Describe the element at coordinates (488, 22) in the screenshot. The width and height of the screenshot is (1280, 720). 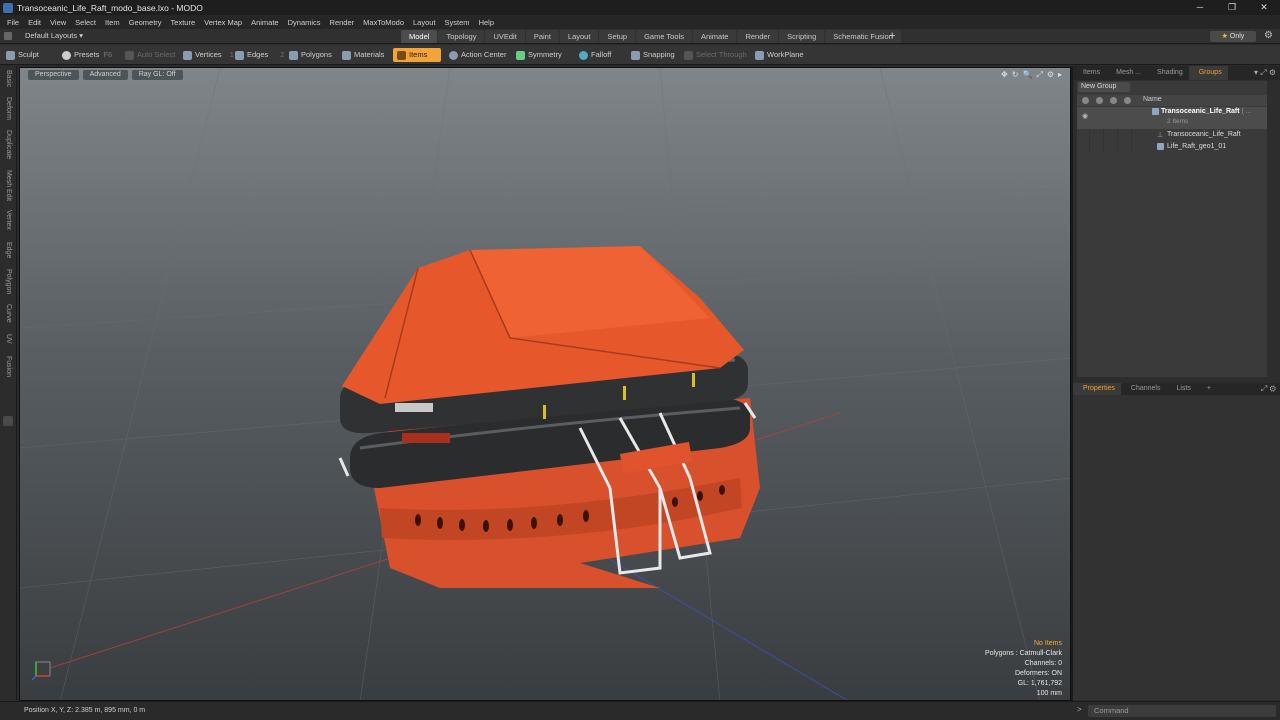
I see `menu-help: Help` at that location.